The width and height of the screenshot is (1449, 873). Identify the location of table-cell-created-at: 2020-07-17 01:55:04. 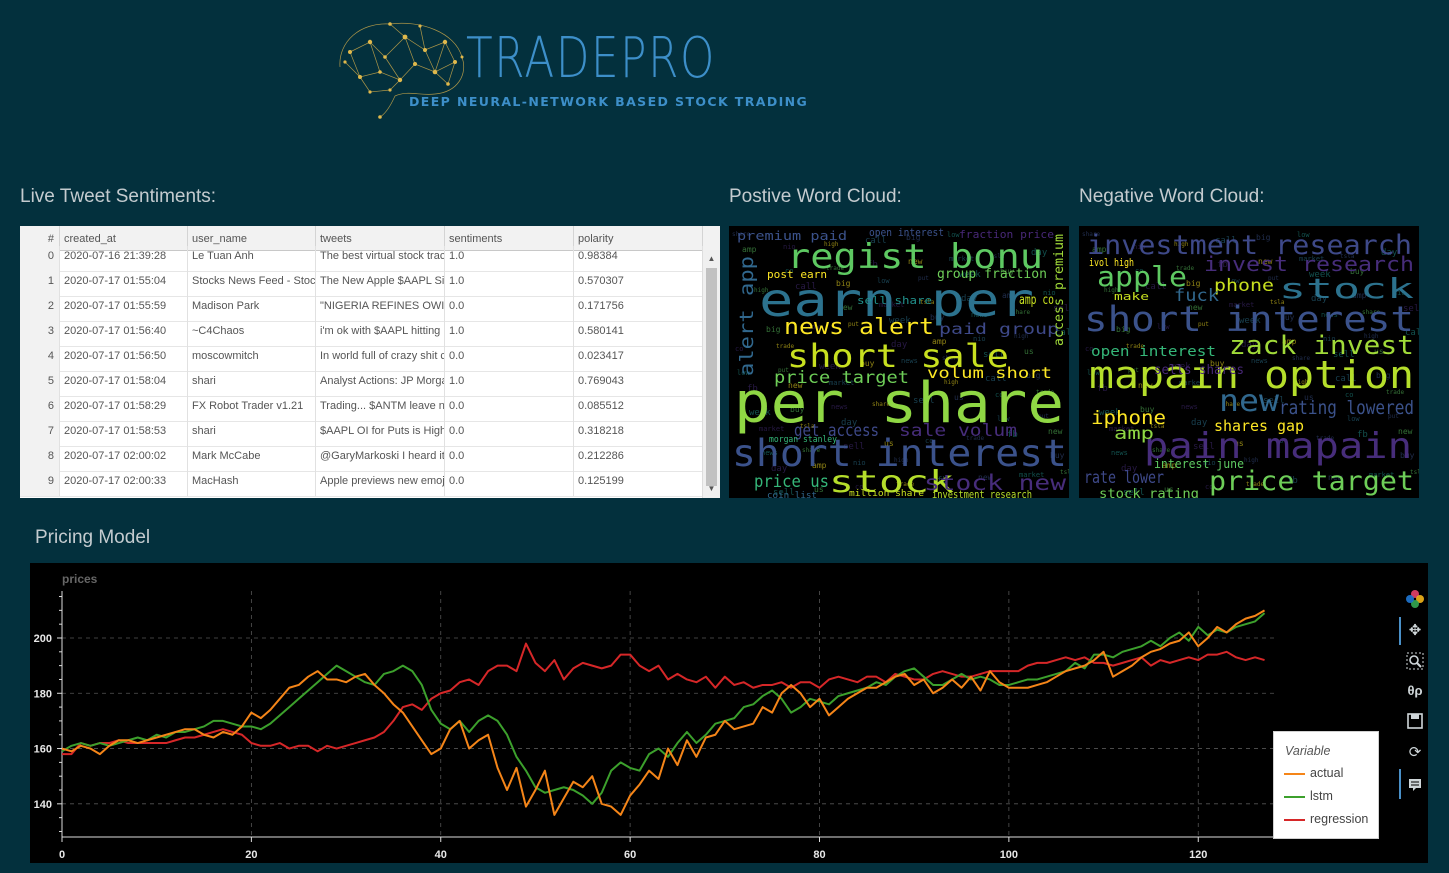
(124, 283).